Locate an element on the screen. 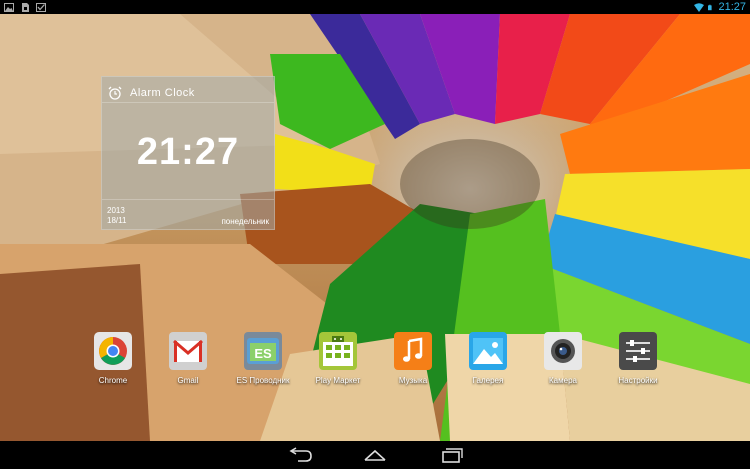 This screenshot has width=750, height=469. notification-icons is located at coordinates (25, 7).